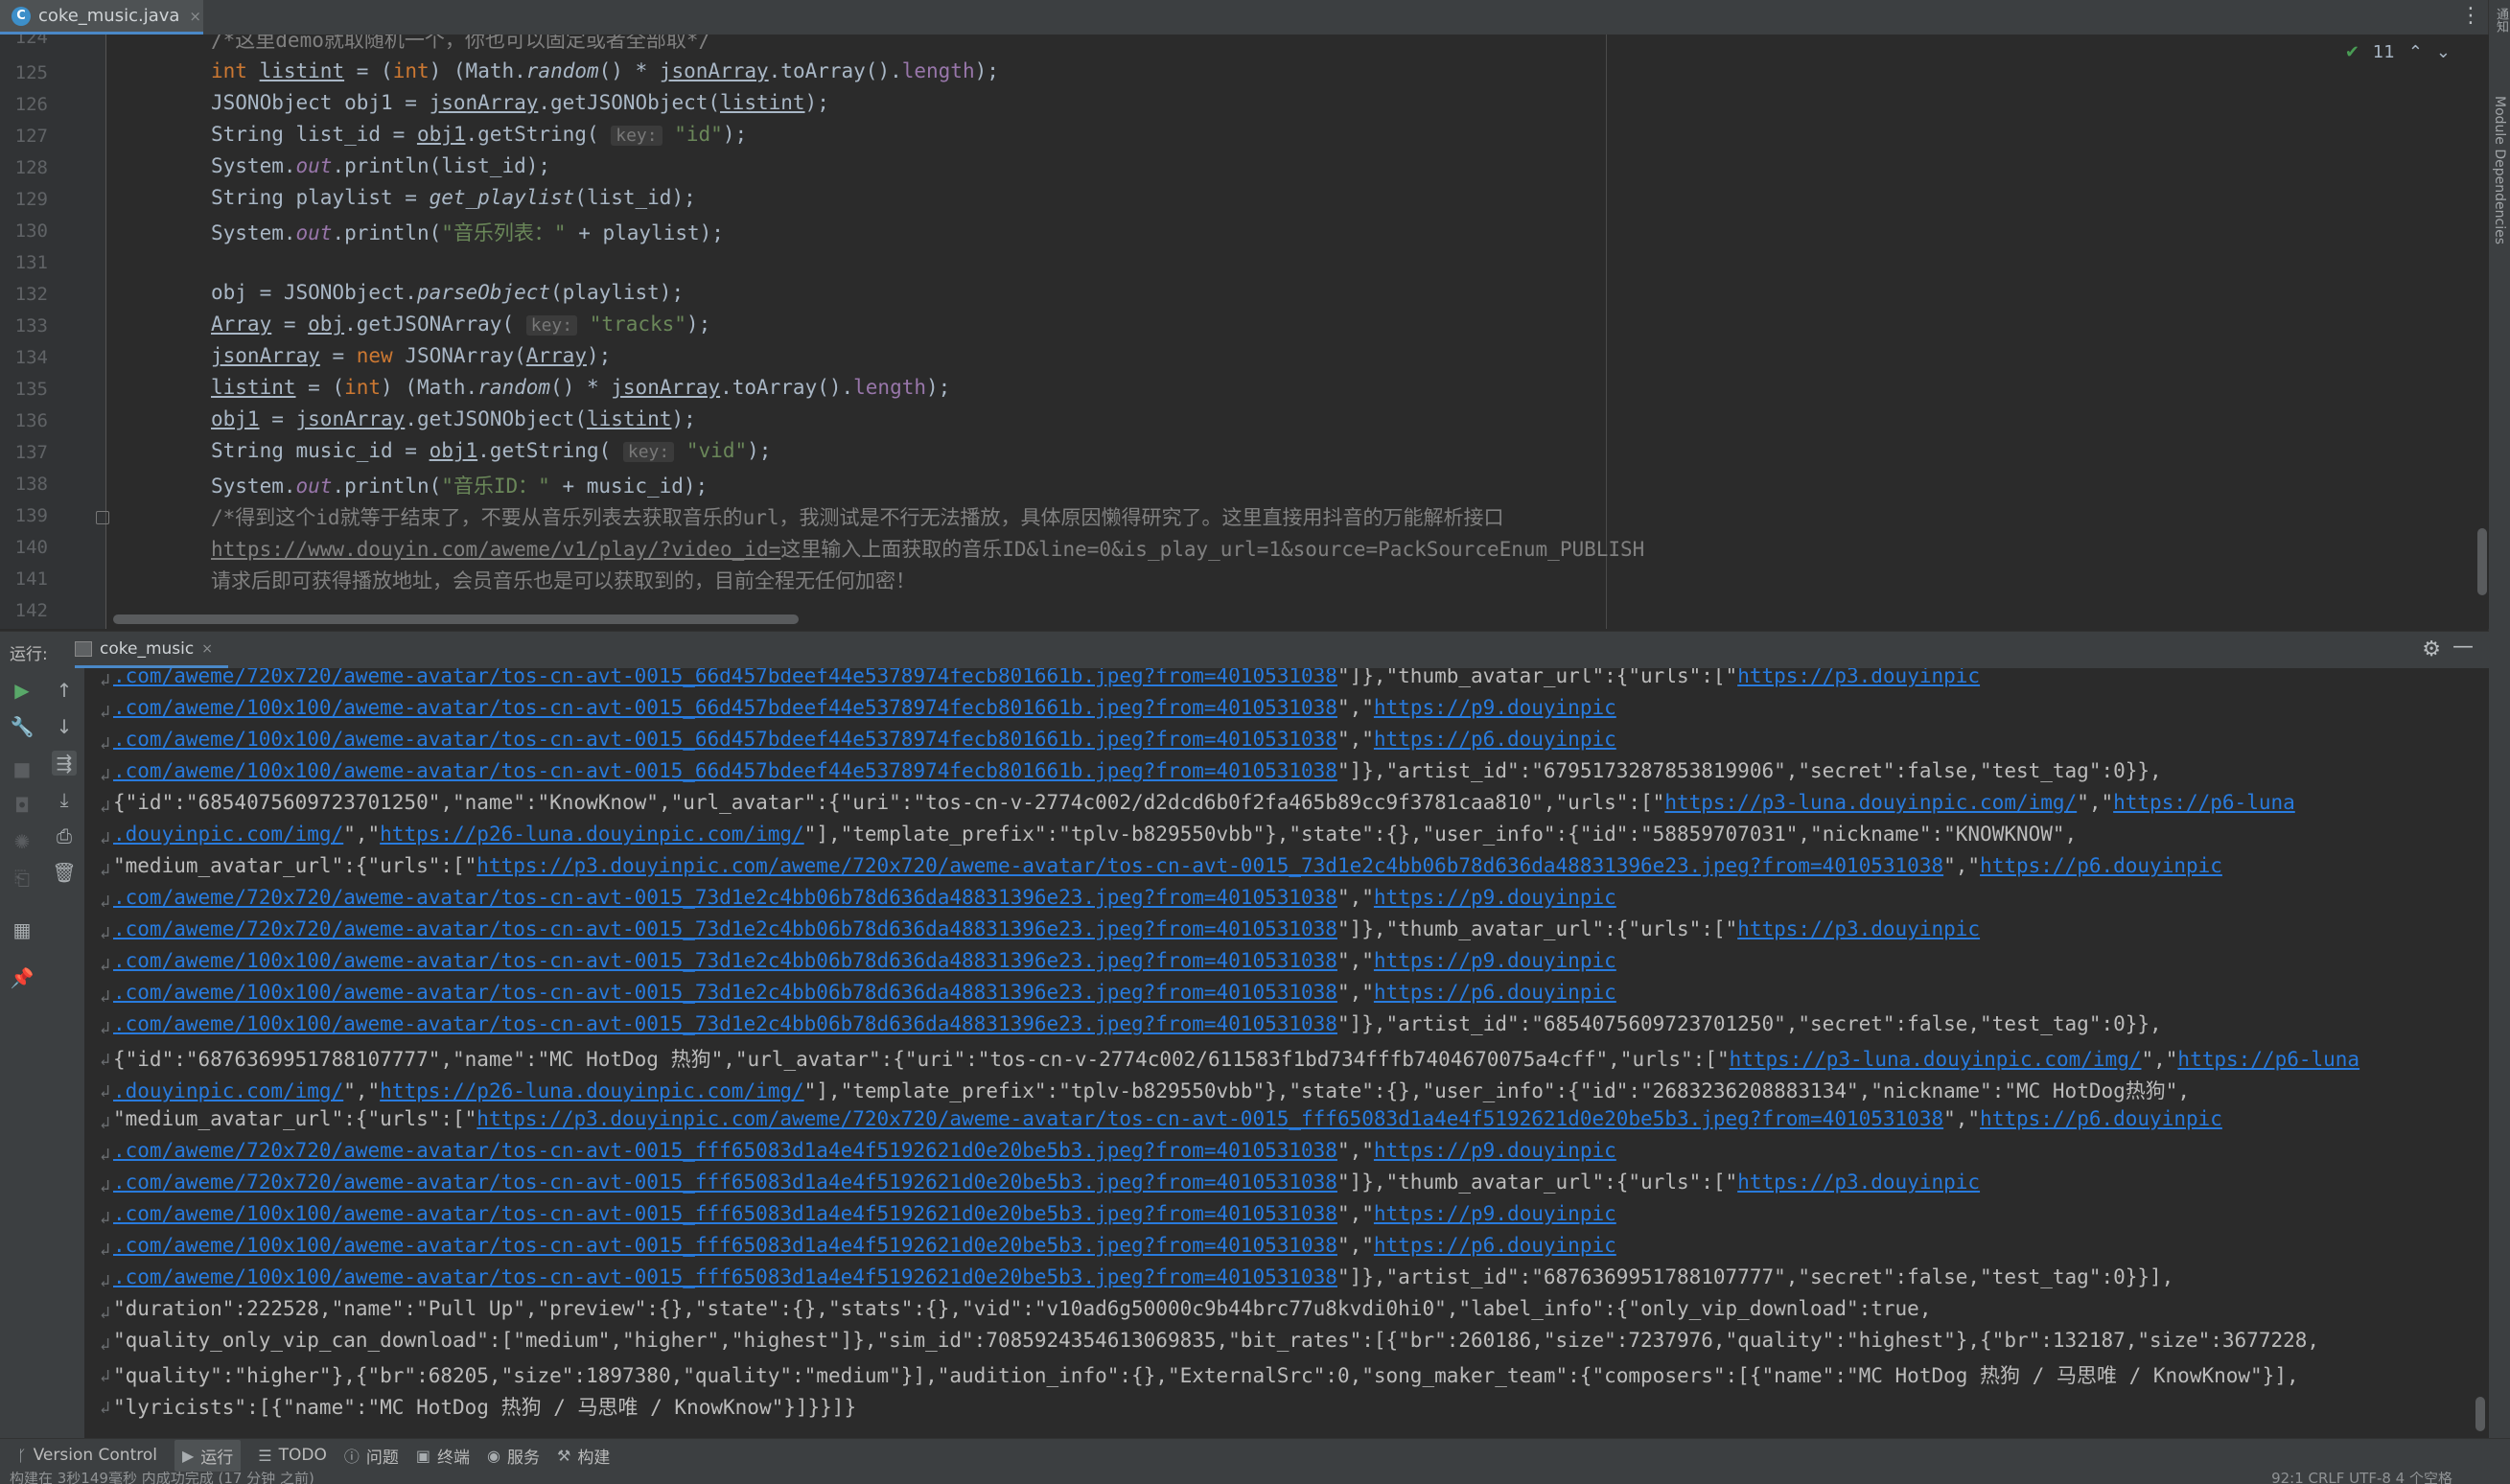 Image resolution: width=2510 pixels, height=1484 pixels. What do you see at coordinates (64, 690) in the screenshot?
I see `scroll-up-icon: ↑` at bounding box center [64, 690].